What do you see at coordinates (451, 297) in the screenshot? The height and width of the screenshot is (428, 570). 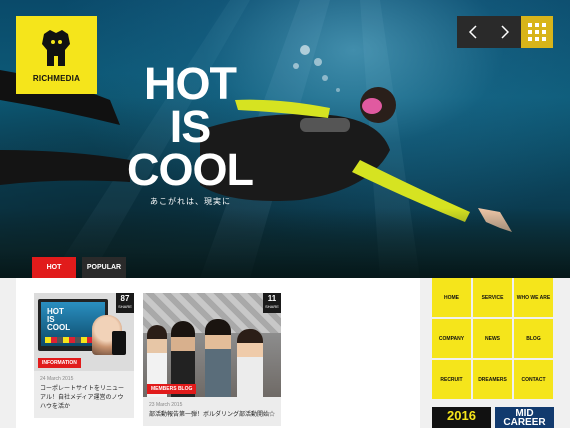 I see `menu-item-home: HOME` at bounding box center [451, 297].